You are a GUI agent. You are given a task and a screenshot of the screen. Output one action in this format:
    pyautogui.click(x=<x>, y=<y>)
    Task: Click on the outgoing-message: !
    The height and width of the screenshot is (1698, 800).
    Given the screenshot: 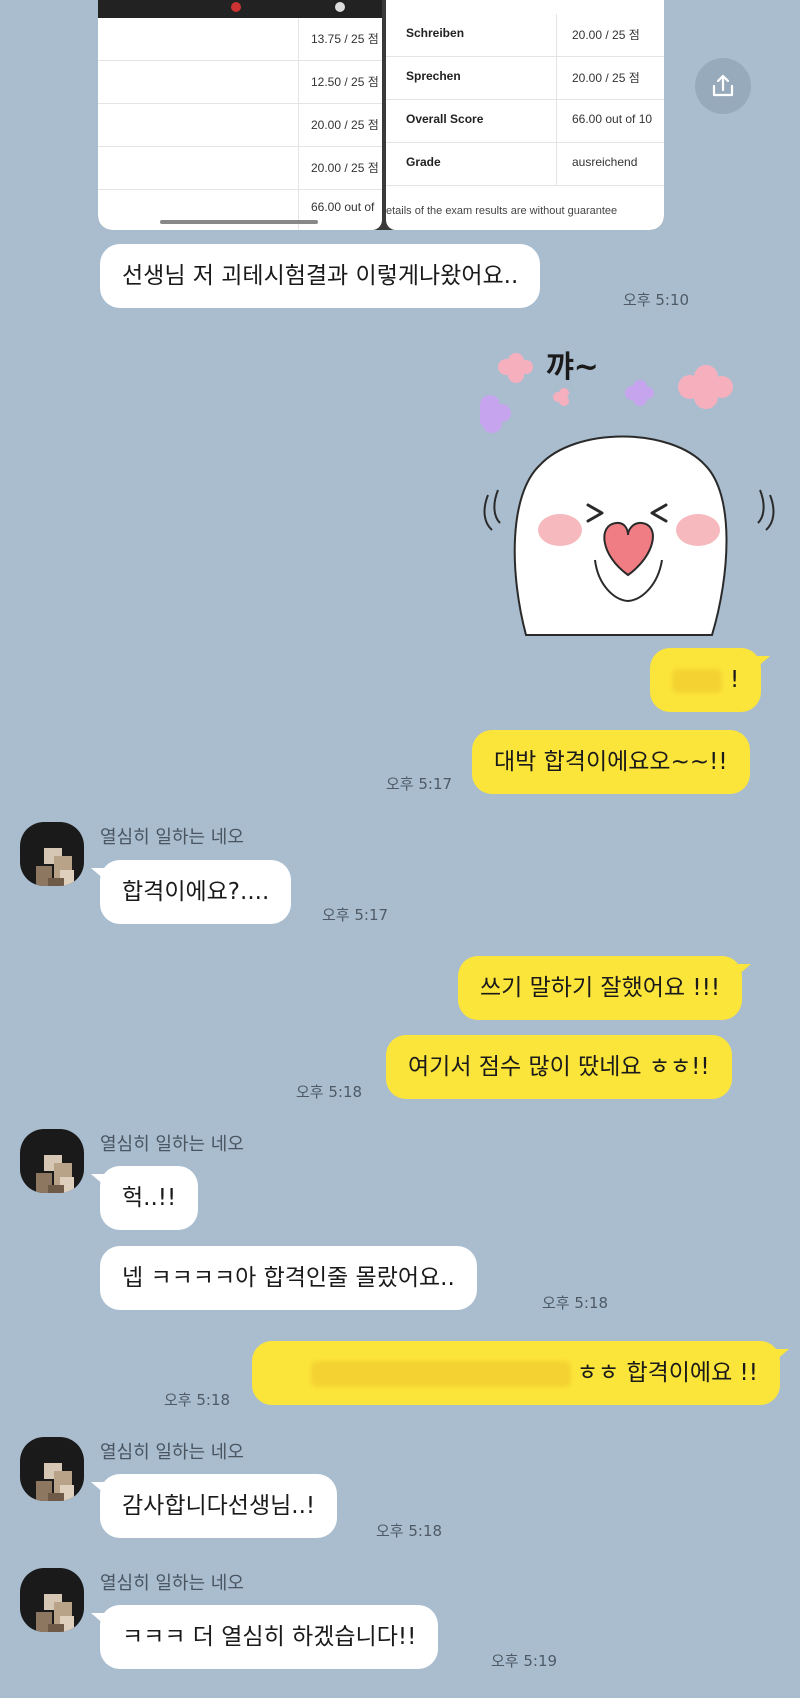 What is the action you would take?
    pyautogui.click(x=710, y=680)
    